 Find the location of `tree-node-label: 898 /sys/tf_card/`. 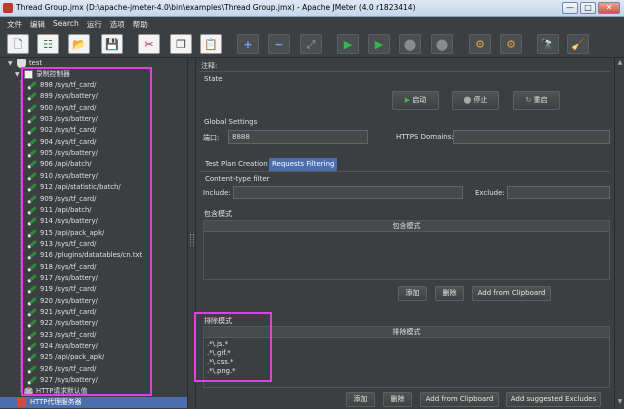

tree-node-label: 898 /sys/tf_card/ is located at coordinates (68, 85).